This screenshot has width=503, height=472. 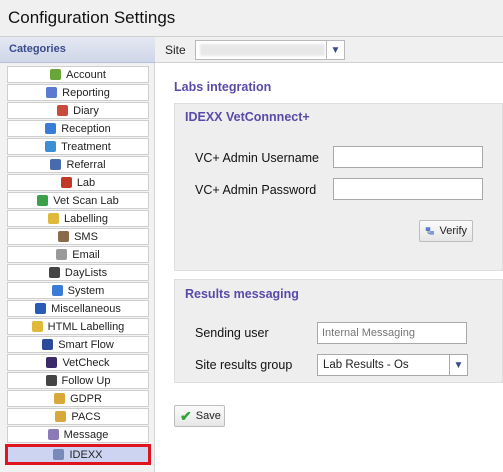 What do you see at coordinates (223, 87) in the screenshot?
I see `labs-integration-heading: Labs integration` at bounding box center [223, 87].